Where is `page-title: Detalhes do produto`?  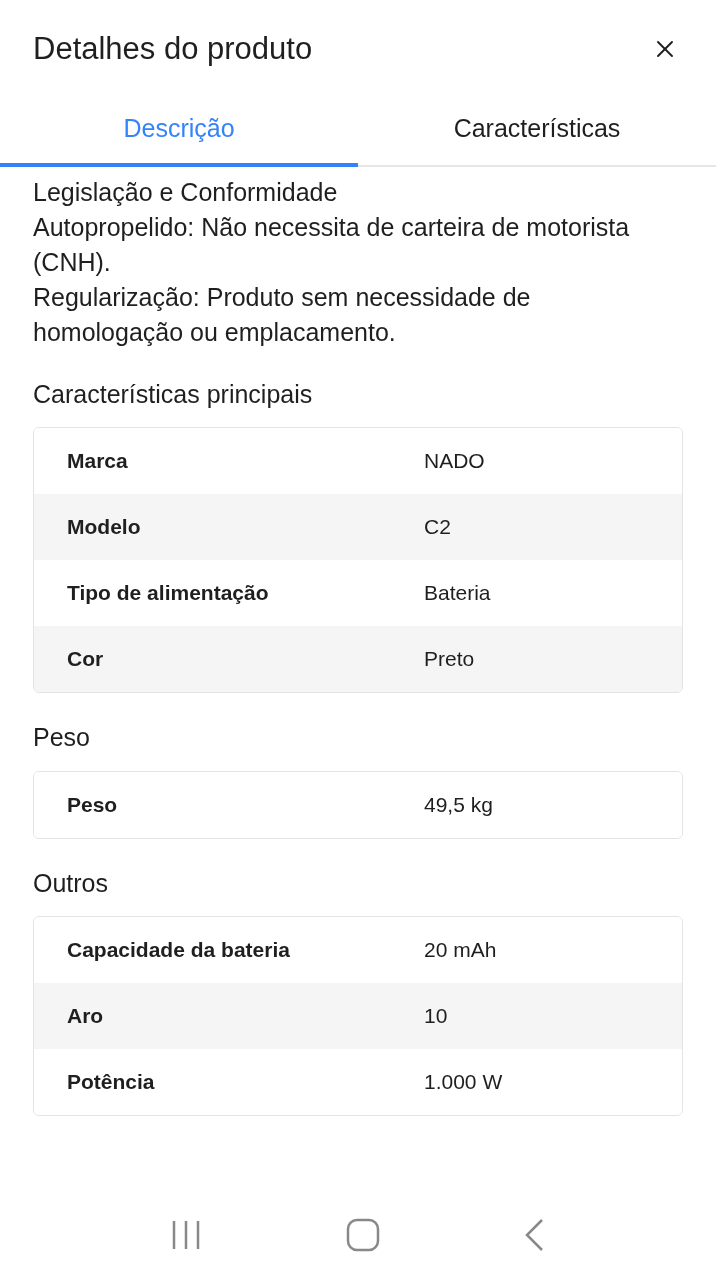
page-title: Detalhes do produto is located at coordinates (173, 49).